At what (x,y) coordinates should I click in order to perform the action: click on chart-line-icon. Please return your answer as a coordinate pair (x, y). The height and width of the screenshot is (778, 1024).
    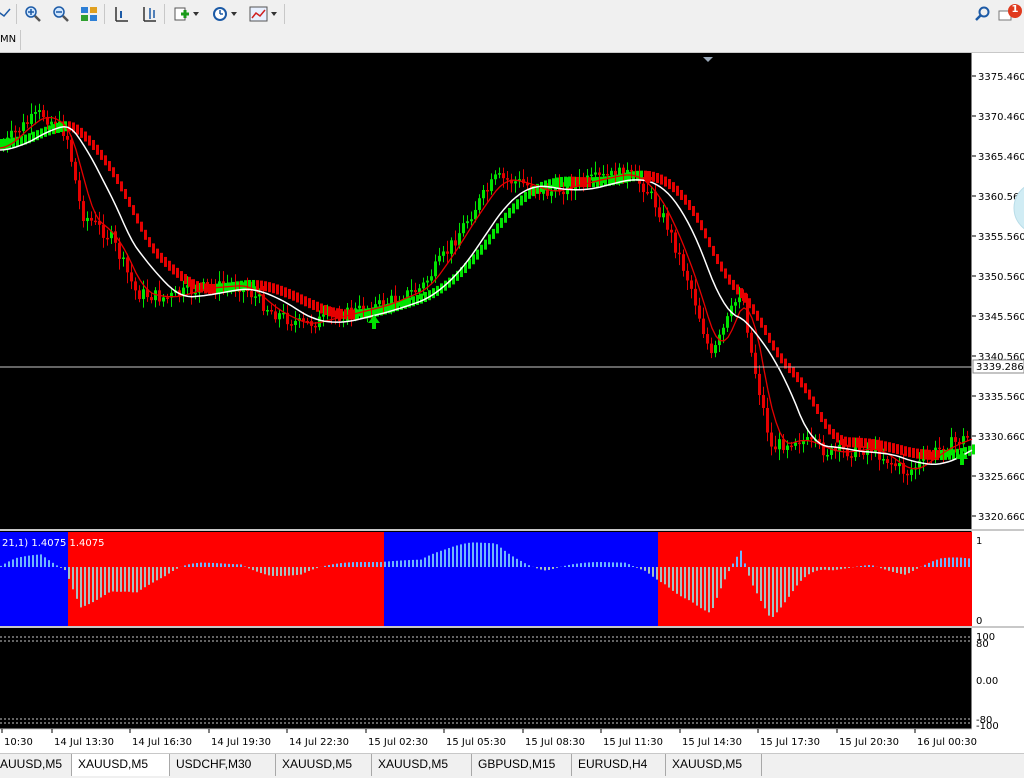
    Looking at the image, I should click on (7, 14).